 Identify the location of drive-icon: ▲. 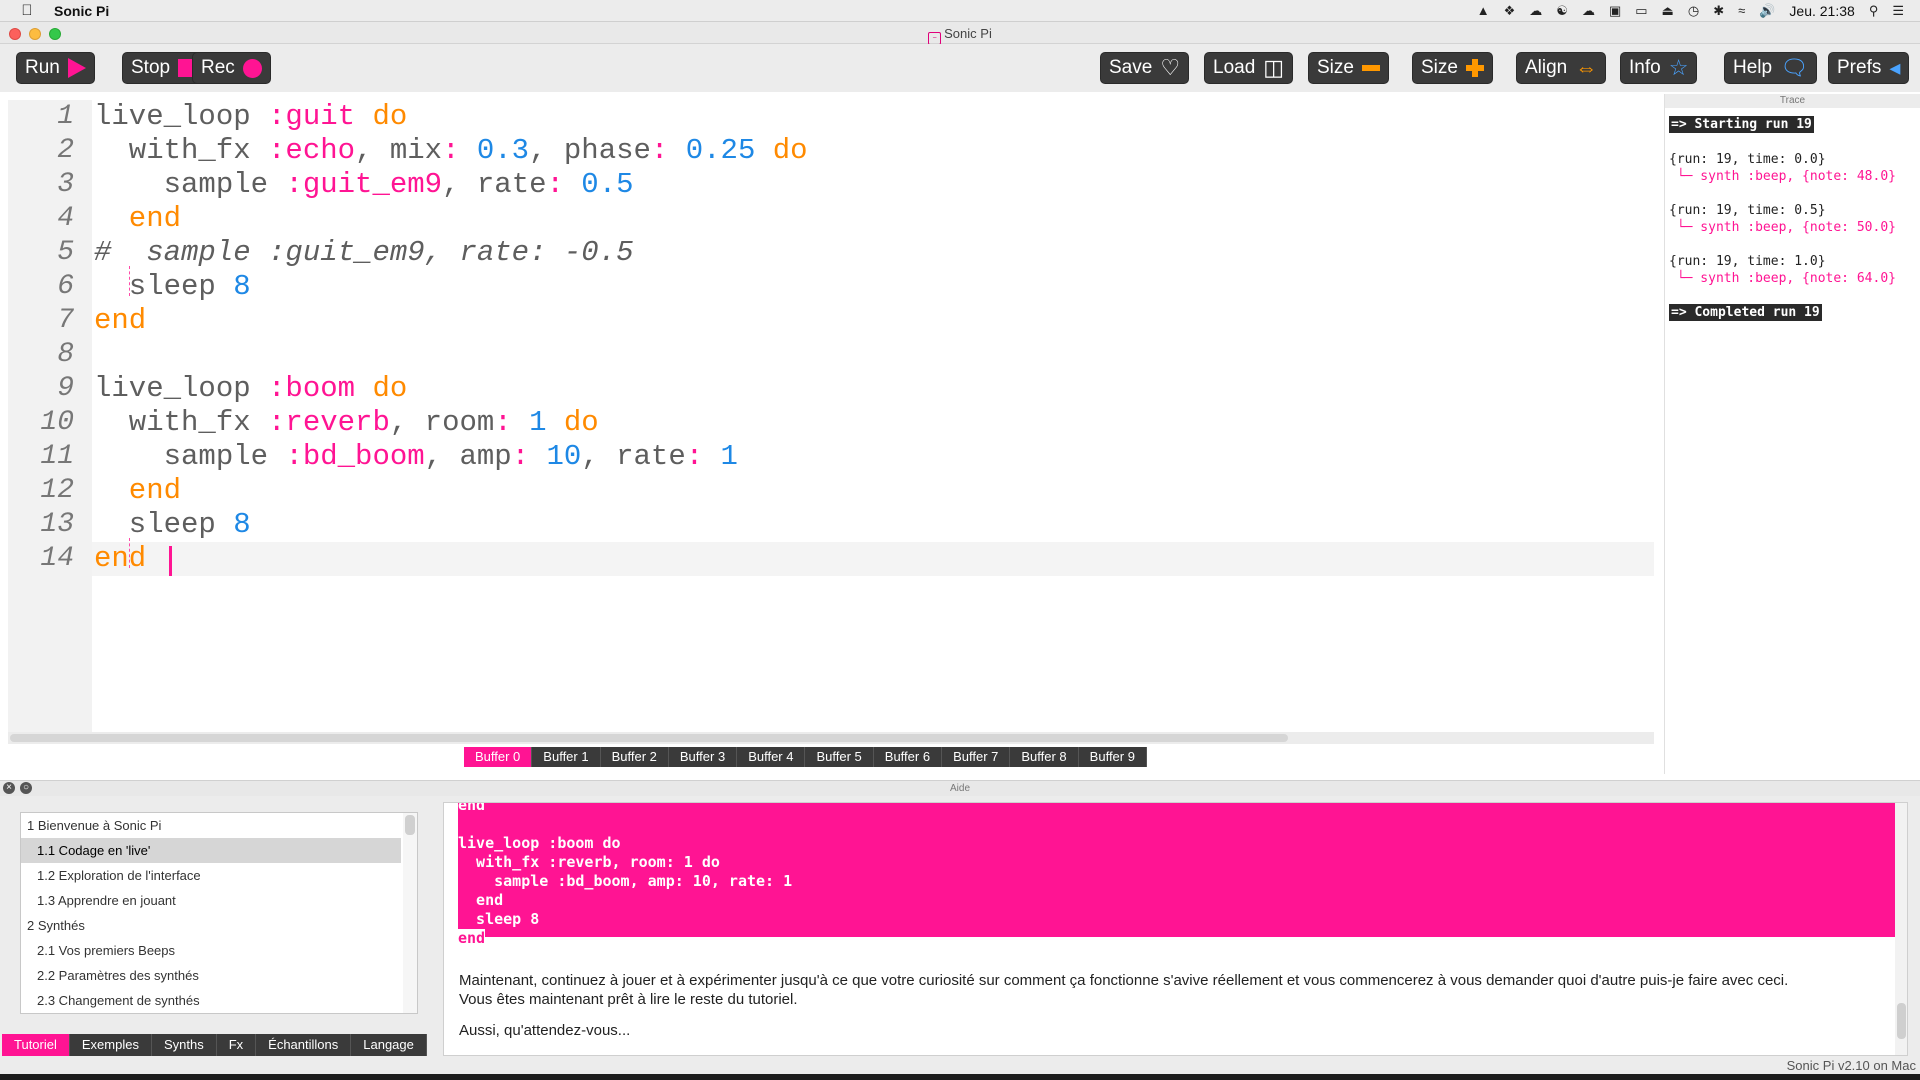
(1483, 10).